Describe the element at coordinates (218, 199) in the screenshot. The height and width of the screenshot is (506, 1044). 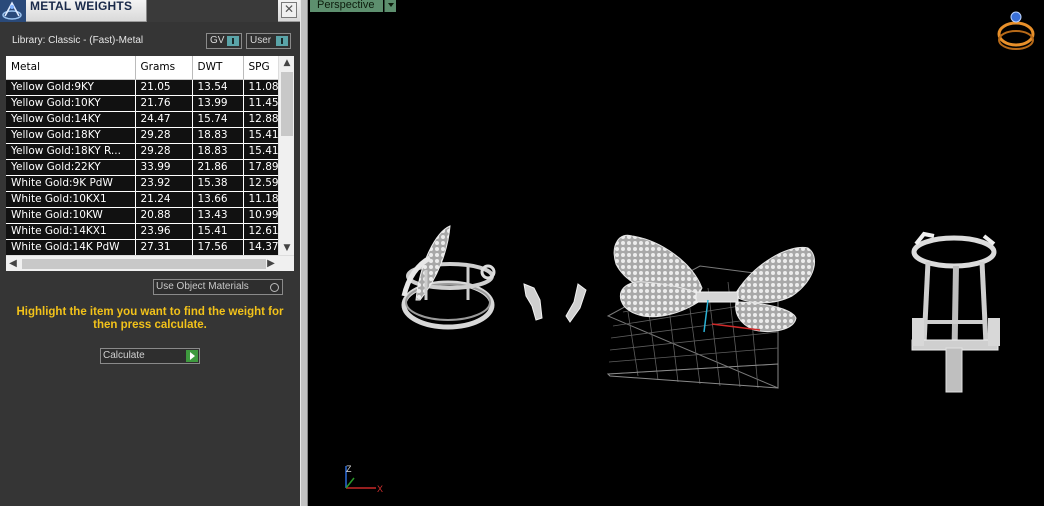
I see `cell-dwt: 13.66` at that location.